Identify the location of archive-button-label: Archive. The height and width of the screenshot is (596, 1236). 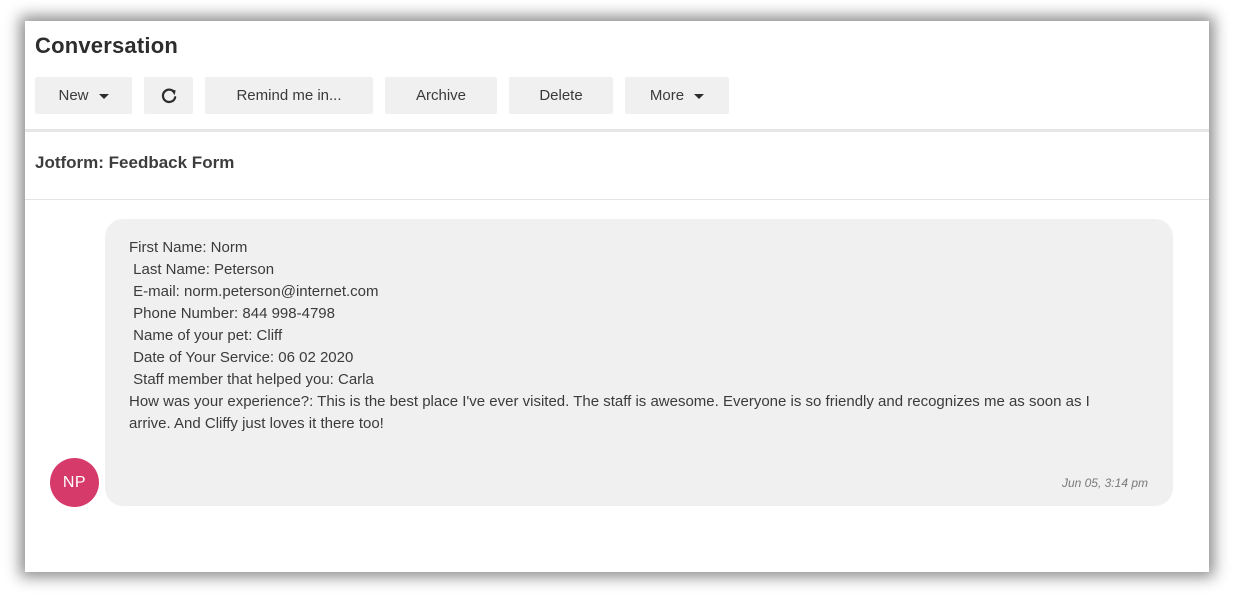
(441, 95).